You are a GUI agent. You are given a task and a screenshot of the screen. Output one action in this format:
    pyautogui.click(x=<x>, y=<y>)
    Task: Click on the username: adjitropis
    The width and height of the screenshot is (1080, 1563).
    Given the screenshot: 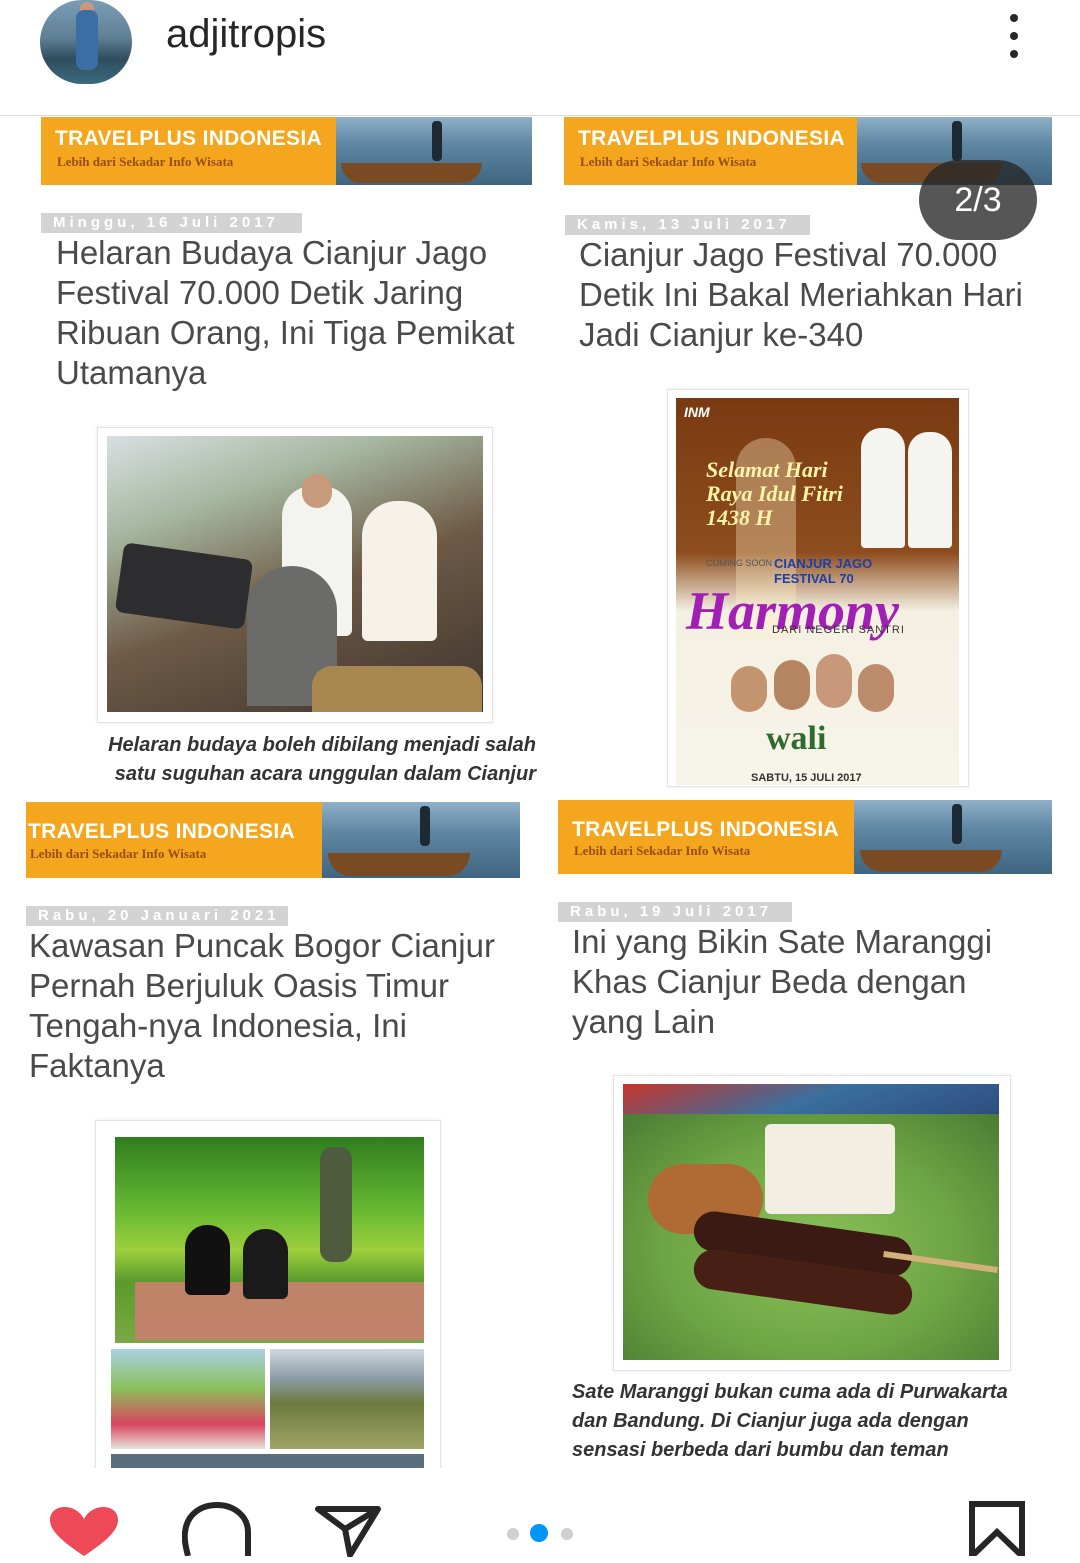 What is the action you would take?
    pyautogui.click(x=246, y=34)
    